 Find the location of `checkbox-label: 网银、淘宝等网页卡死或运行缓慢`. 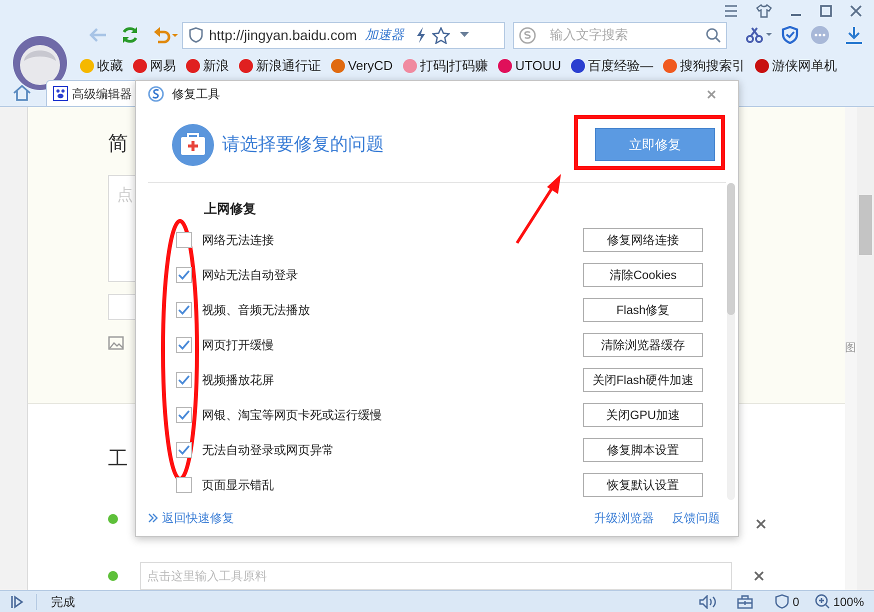

checkbox-label: 网银、淘宝等网页卡死或运行缓慢 is located at coordinates (292, 415).